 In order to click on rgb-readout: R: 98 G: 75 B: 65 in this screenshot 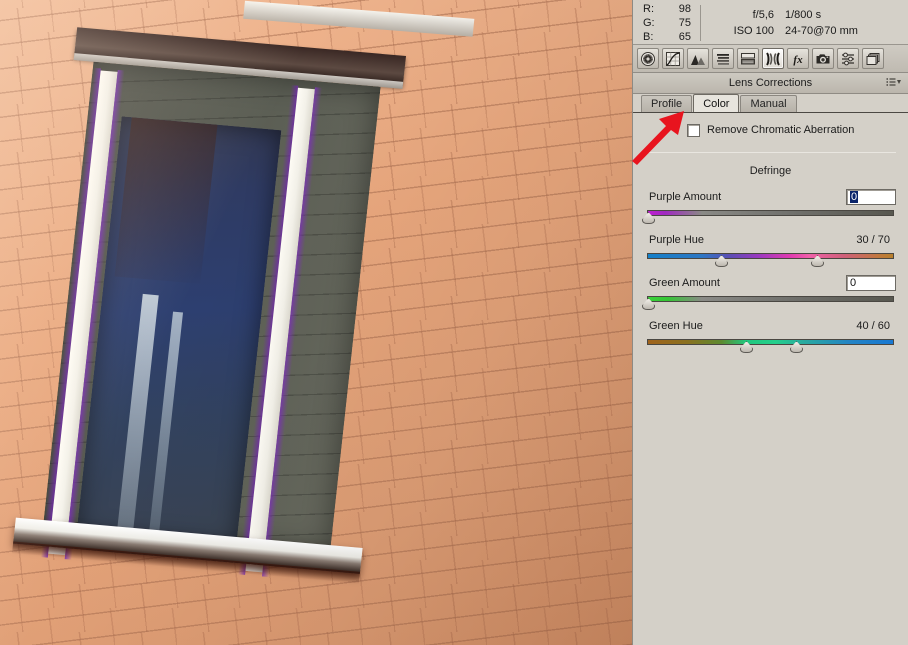, I will do `click(667, 23)`.